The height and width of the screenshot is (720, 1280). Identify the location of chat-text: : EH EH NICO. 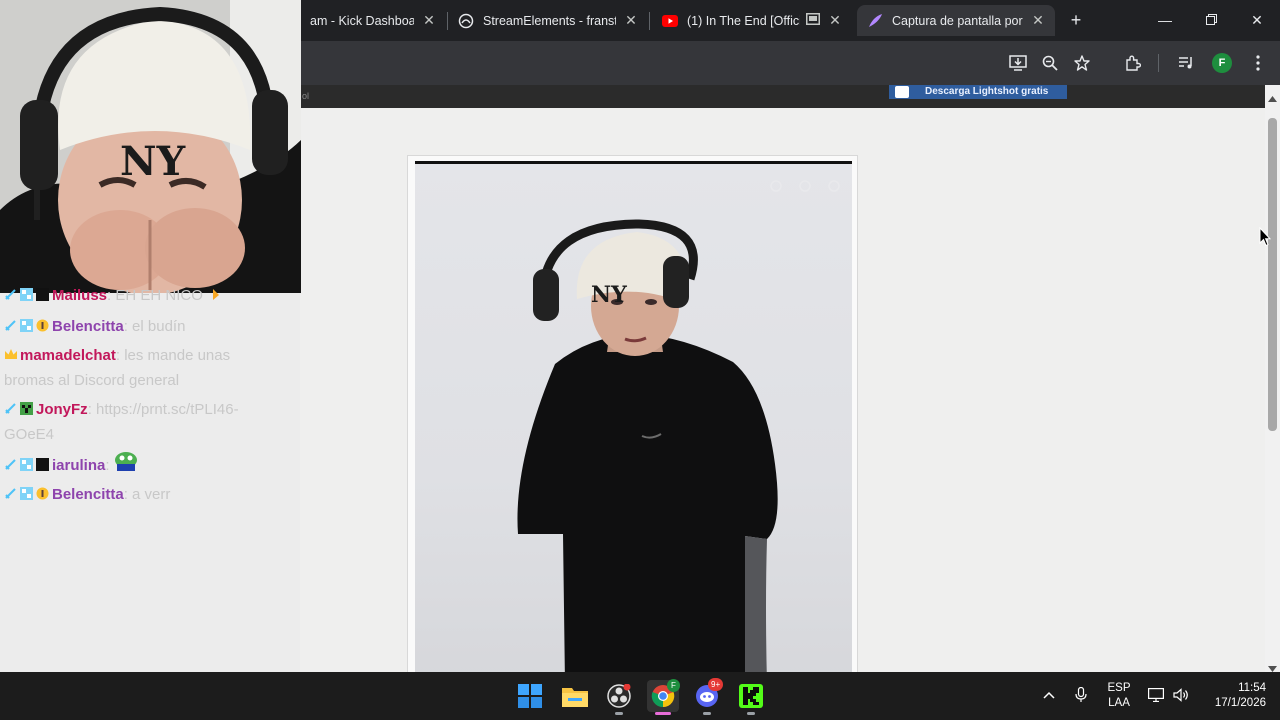
(155, 295).